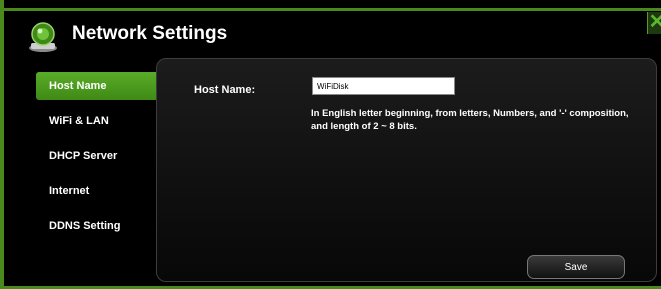  Describe the element at coordinates (150, 33) in the screenshot. I see `page-title: Network Settings` at that location.